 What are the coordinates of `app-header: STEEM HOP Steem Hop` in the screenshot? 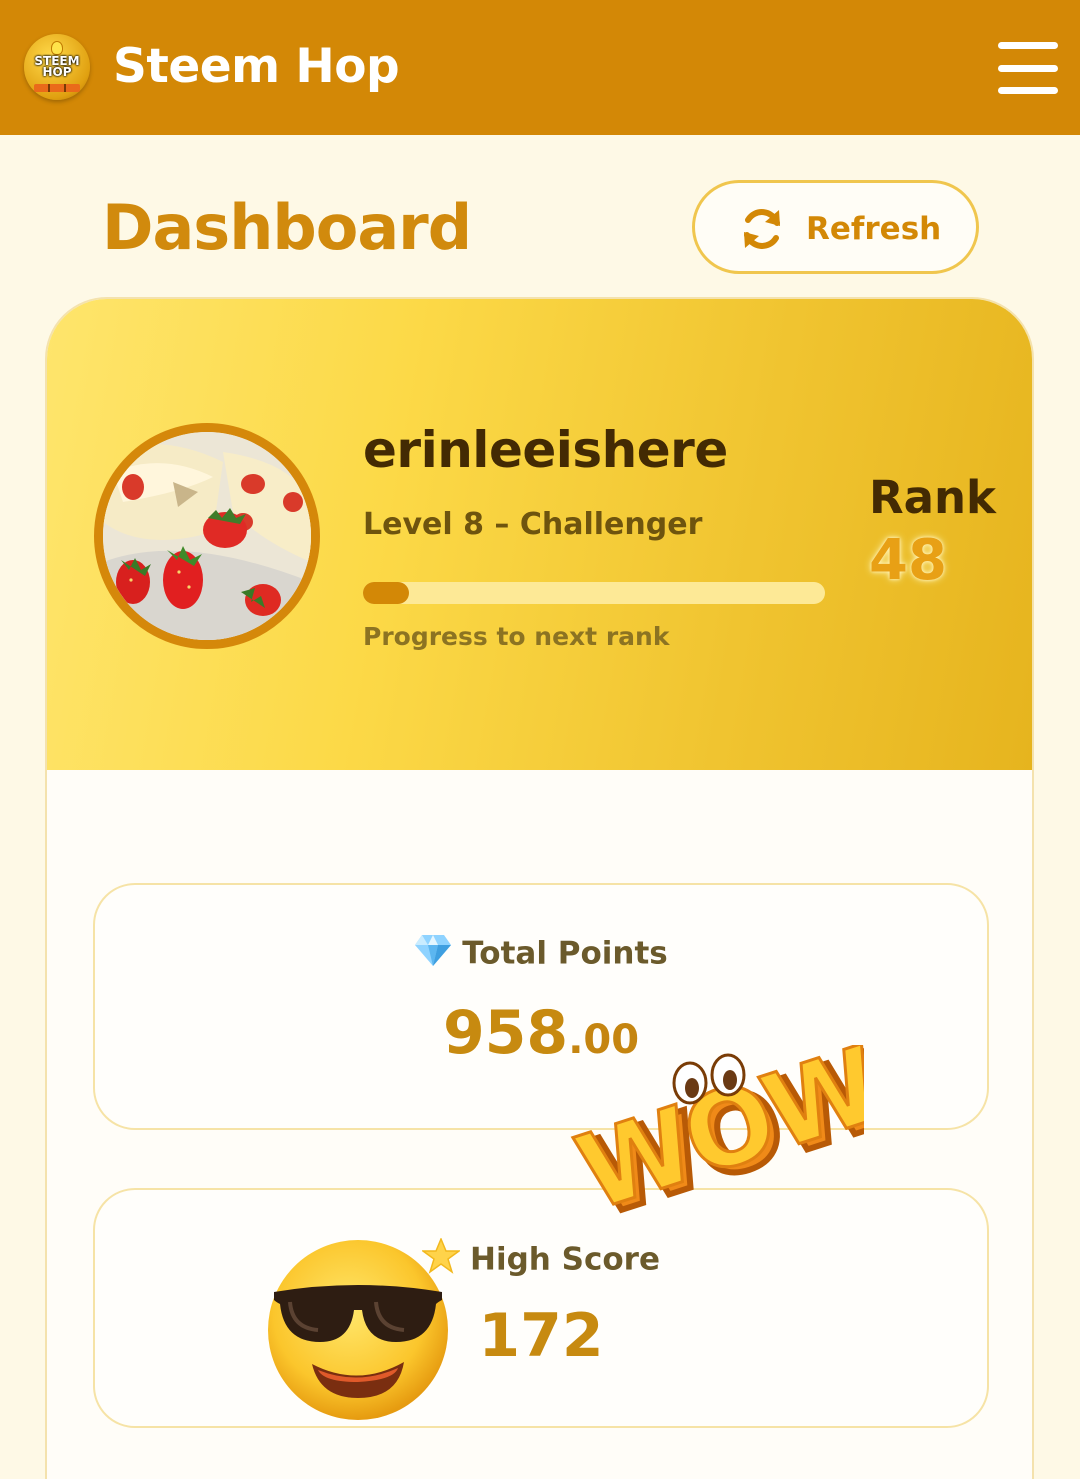 It's located at (540, 67).